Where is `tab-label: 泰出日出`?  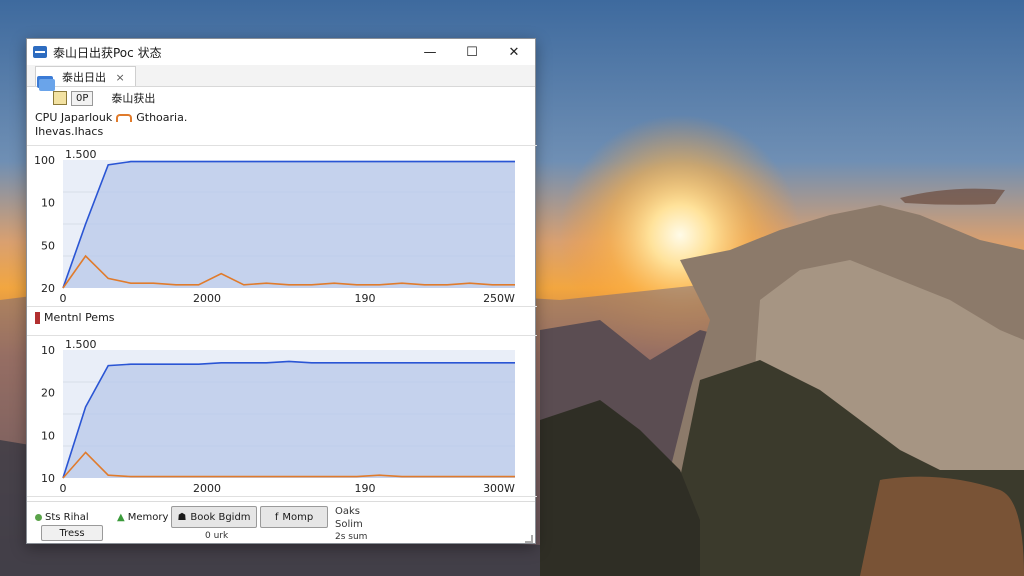
tab-label: 泰出日出 is located at coordinates (84, 77).